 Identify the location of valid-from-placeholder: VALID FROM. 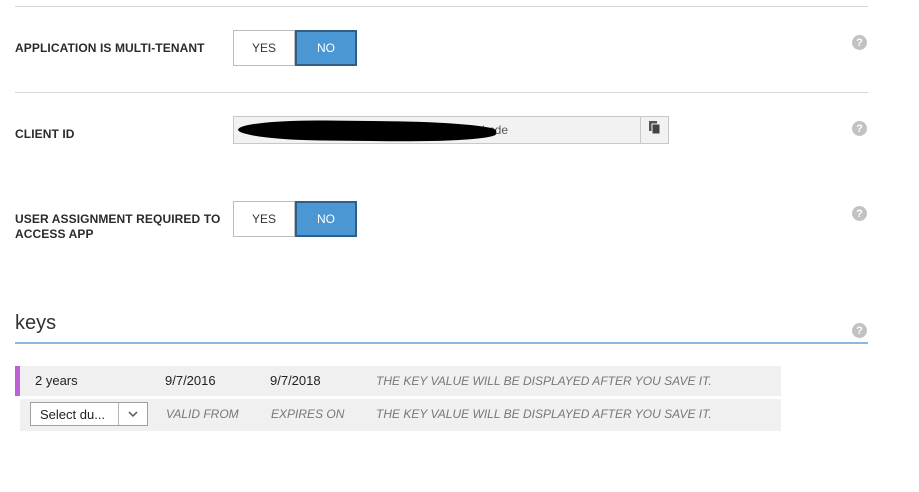
(202, 414).